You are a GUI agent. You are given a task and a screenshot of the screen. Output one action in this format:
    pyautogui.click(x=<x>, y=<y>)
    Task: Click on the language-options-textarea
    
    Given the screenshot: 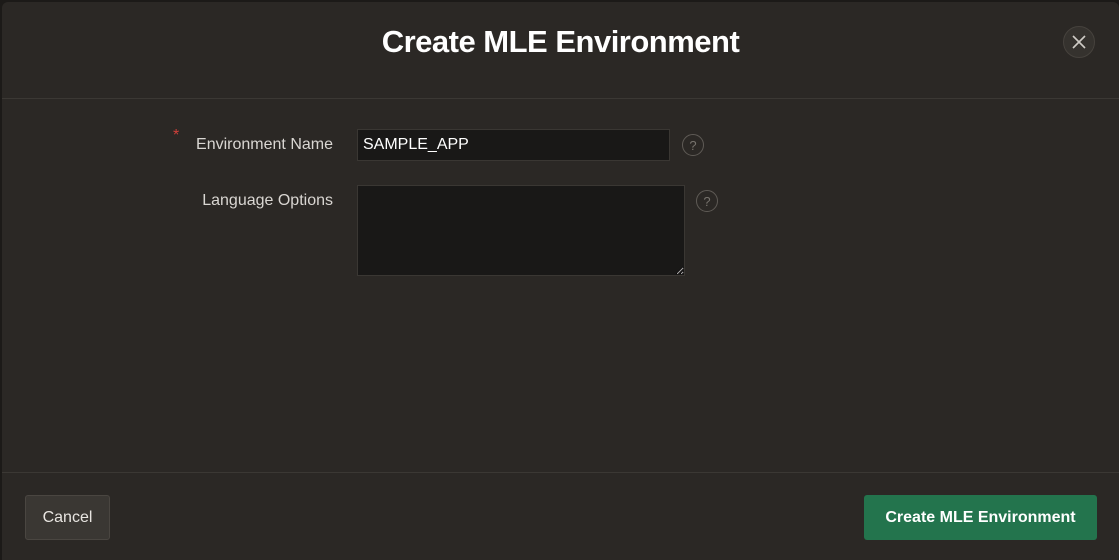 What is the action you would take?
    pyautogui.click(x=521, y=230)
    